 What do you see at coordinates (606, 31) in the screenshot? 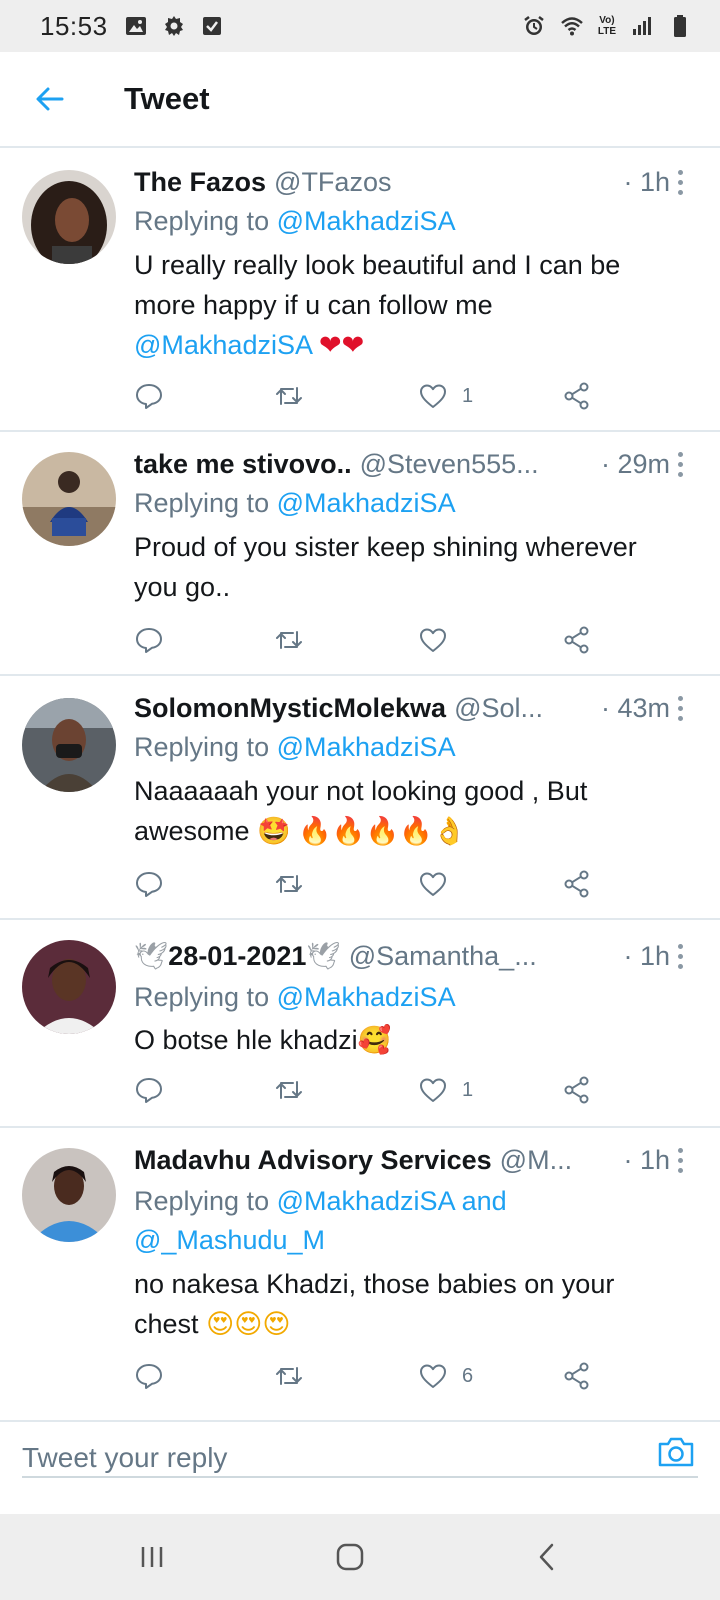
I see `volte-bottom: LTE` at bounding box center [606, 31].